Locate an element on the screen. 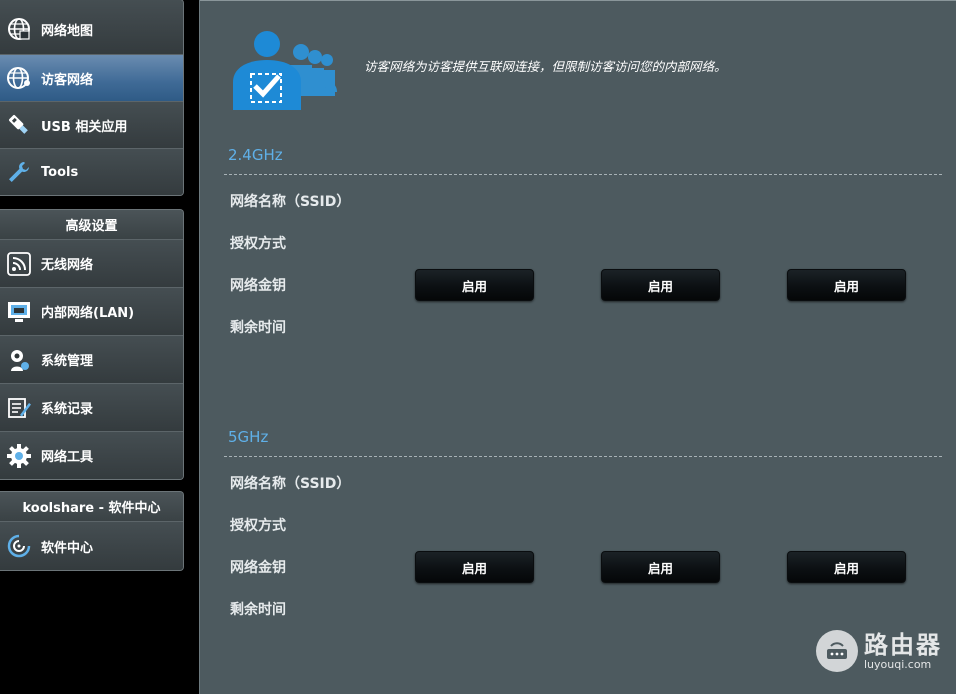  sidebar-item-tools: Tools is located at coordinates (91, 171).